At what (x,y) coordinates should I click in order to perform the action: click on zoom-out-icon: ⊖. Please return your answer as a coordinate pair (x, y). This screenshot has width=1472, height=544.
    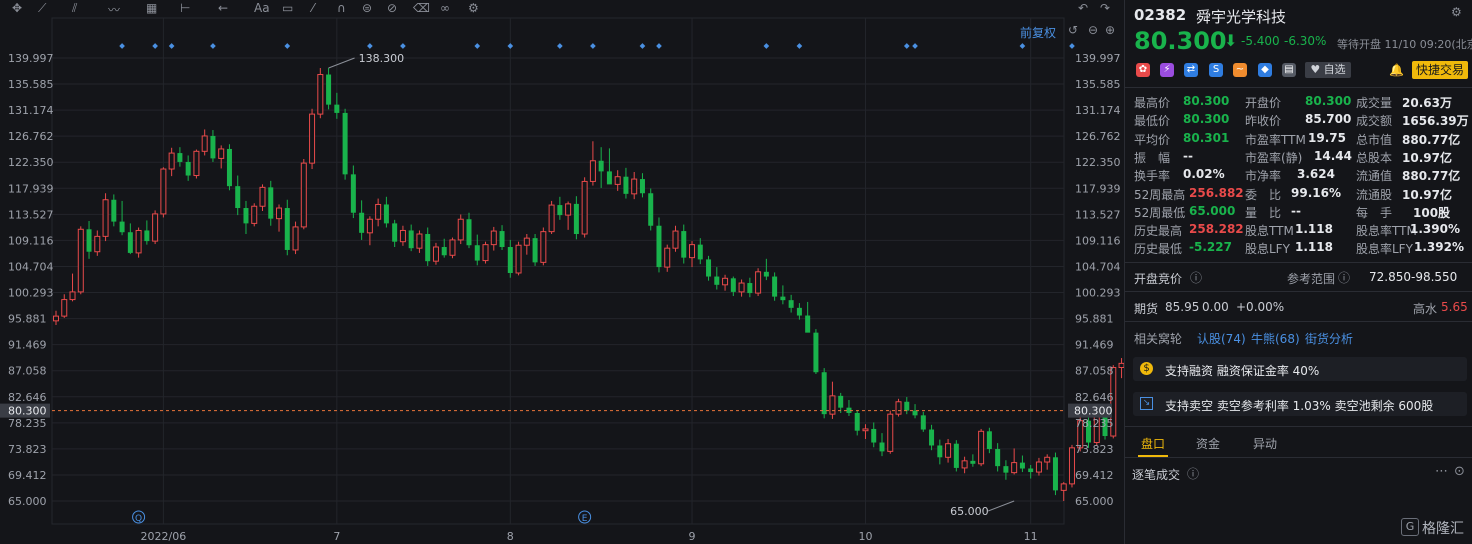
    Looking at the image, I should click on (1093, 30).